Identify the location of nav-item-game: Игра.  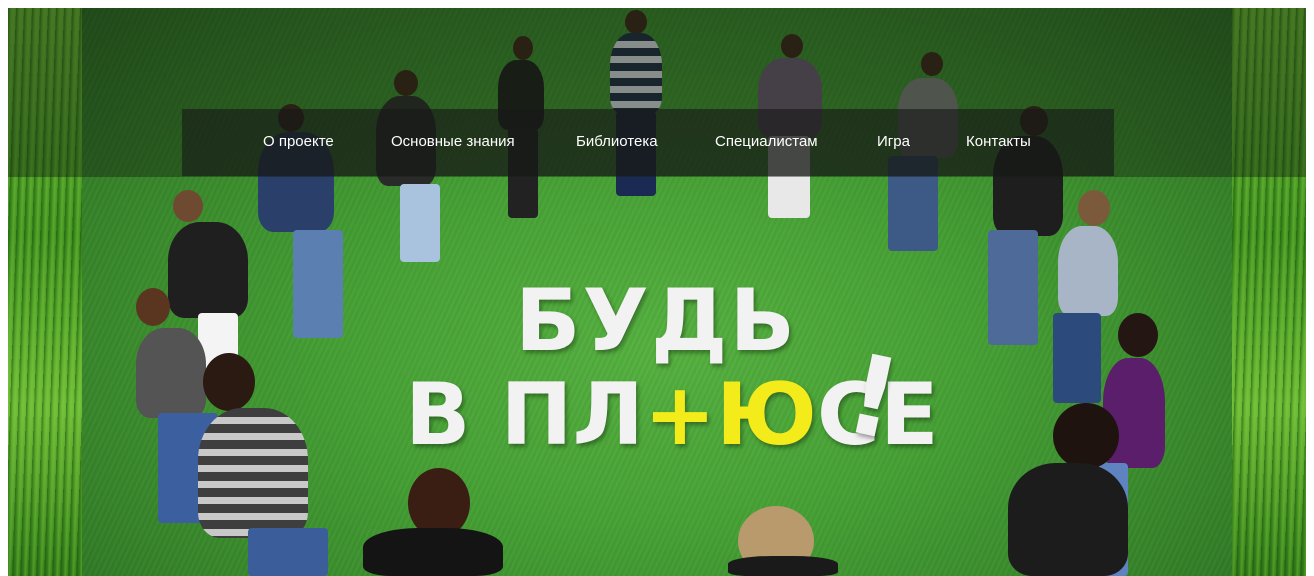
(893, 142).